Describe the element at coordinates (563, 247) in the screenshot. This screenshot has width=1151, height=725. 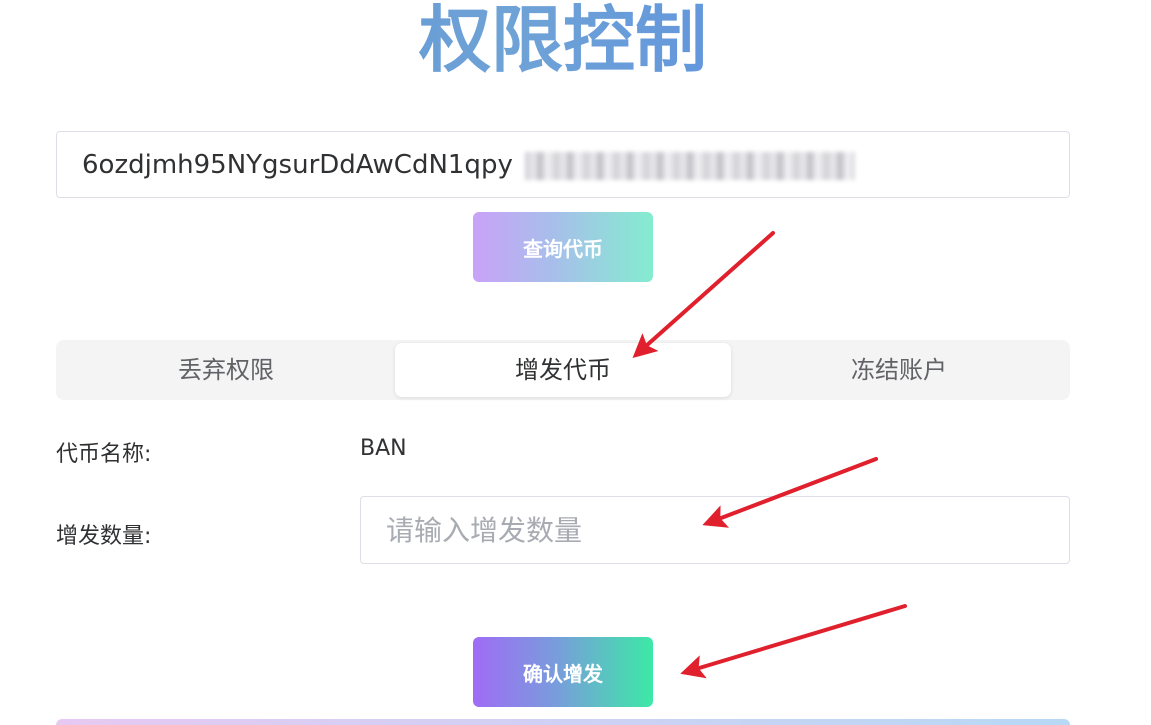
I see `query-token-button: 查询代币` at that location.